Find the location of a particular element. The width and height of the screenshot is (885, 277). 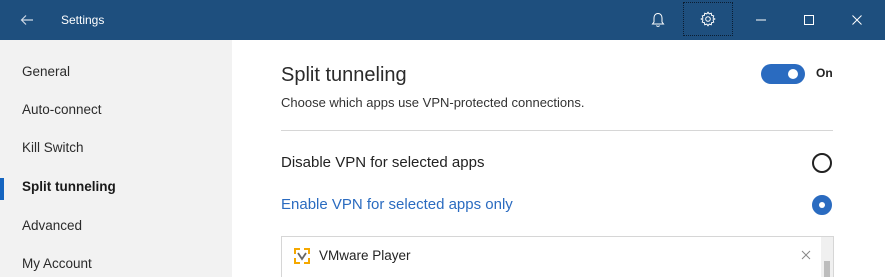

option-disable-vpn-label: Disable VPN for selected apps is located at coordinates (382, 162).